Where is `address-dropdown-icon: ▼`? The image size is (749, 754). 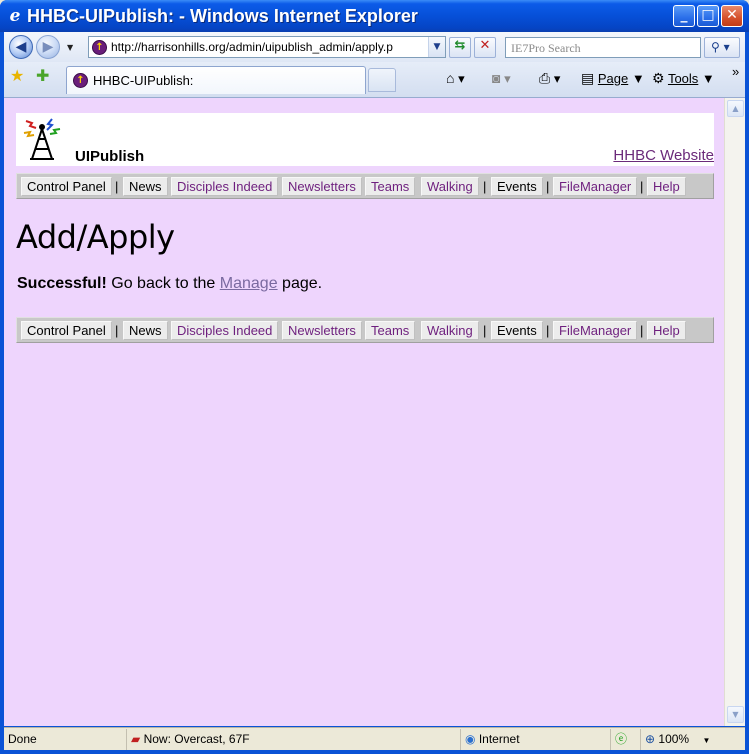
address-dropdown-icon: ▼ is located at coordinates (436, 47).